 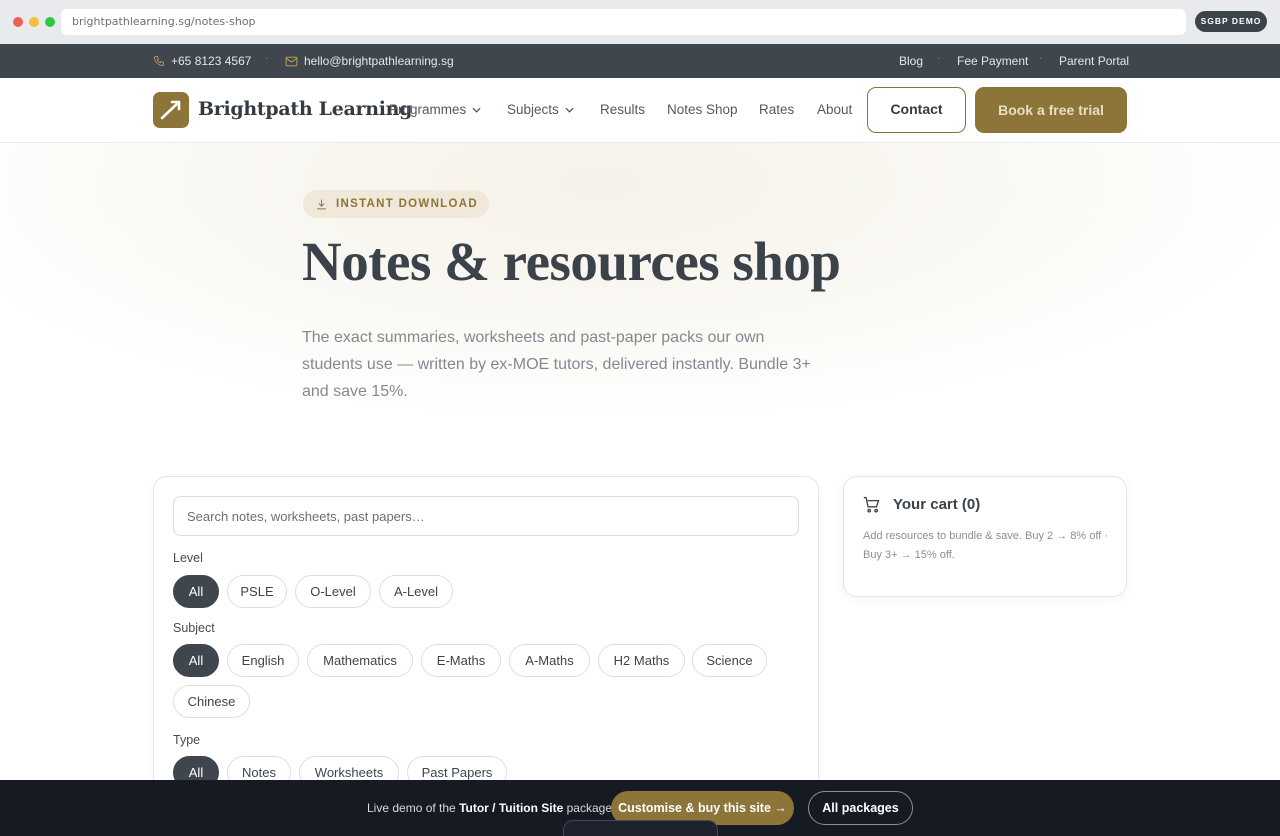 I want to click on subject-chip-chinese: Chinese, so click(x=211, y=701).